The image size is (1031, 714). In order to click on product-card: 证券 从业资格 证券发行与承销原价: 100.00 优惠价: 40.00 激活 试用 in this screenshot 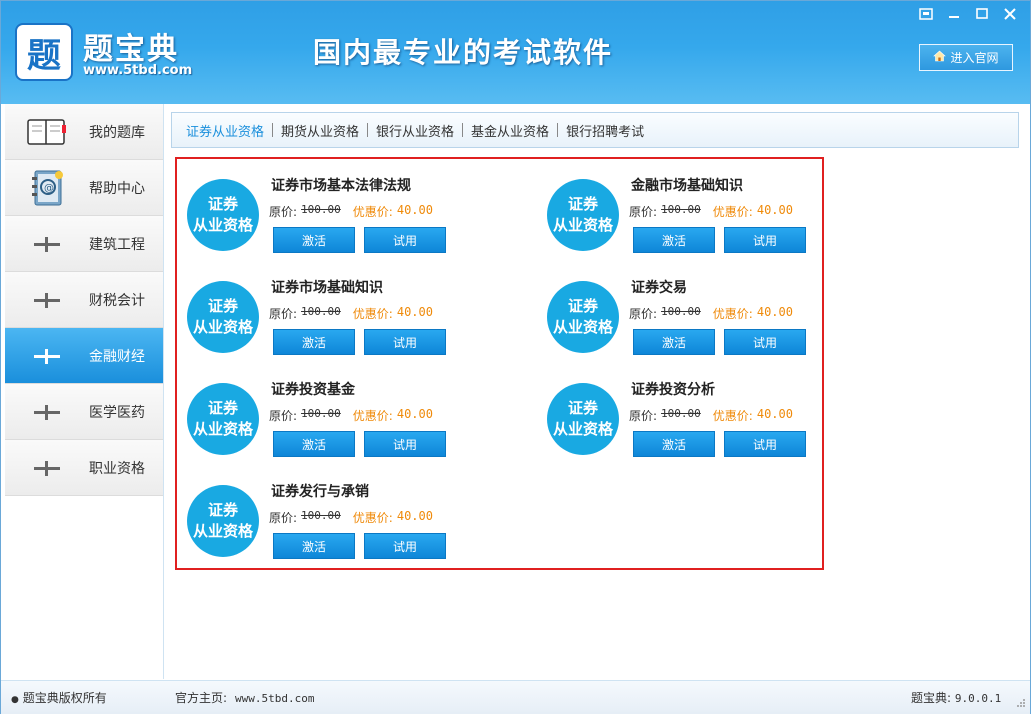, I will do `click(337, 512)`.